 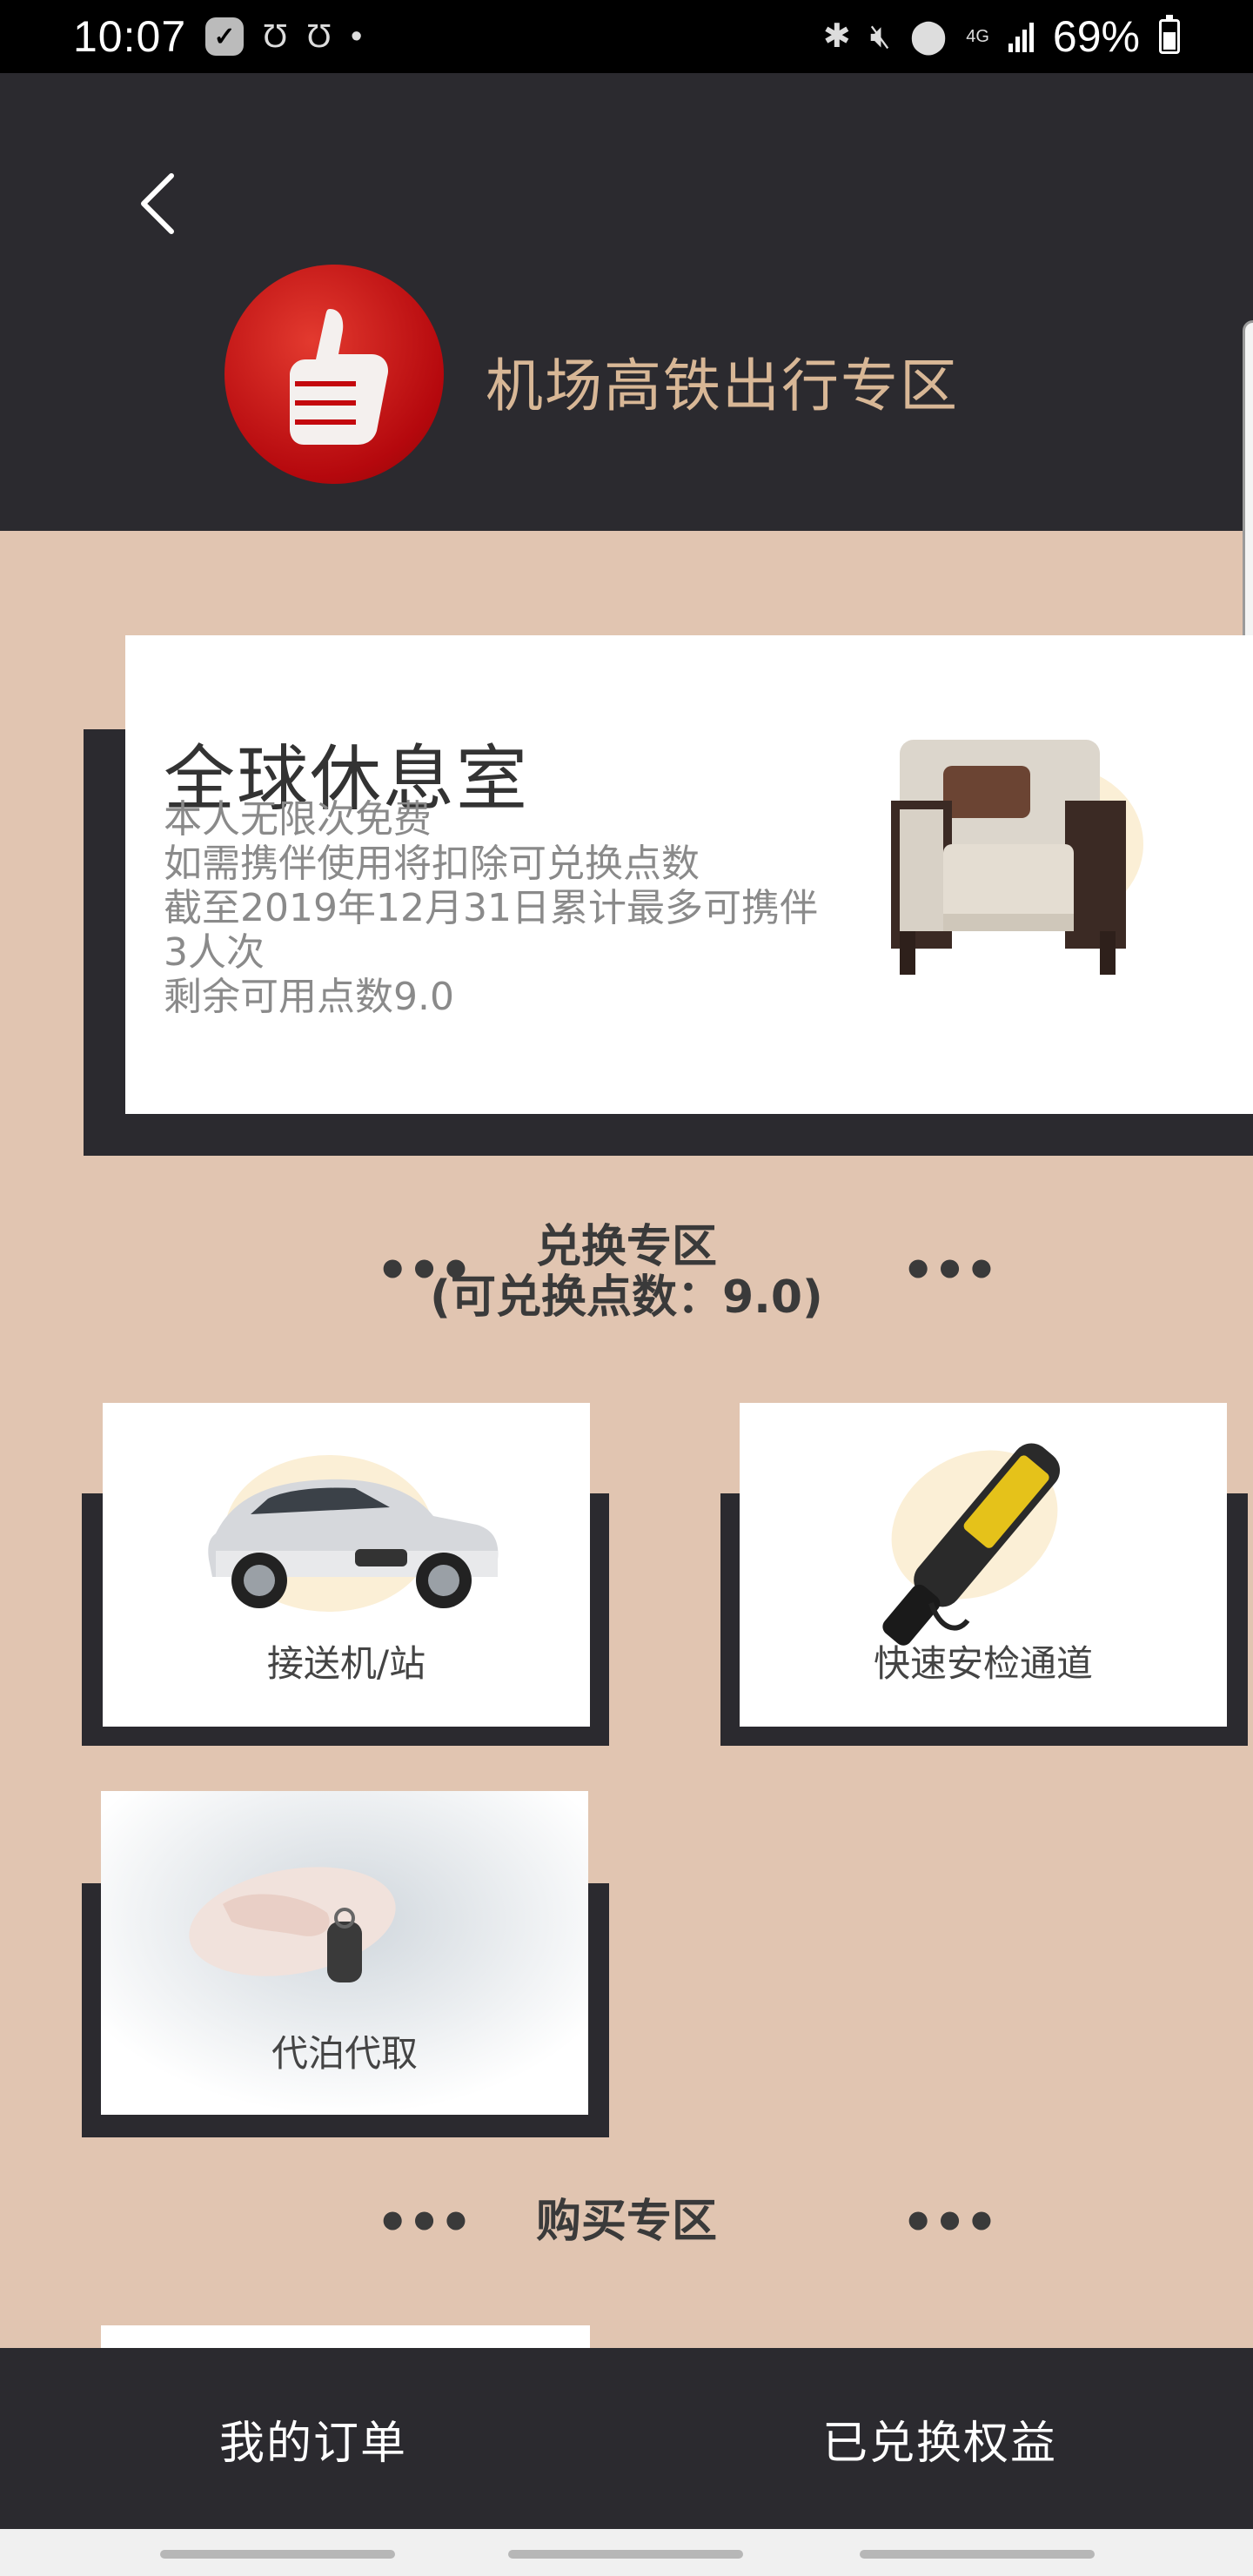 I want to click on my-orders-button: 我的订单, so click(x=313, y=2438).